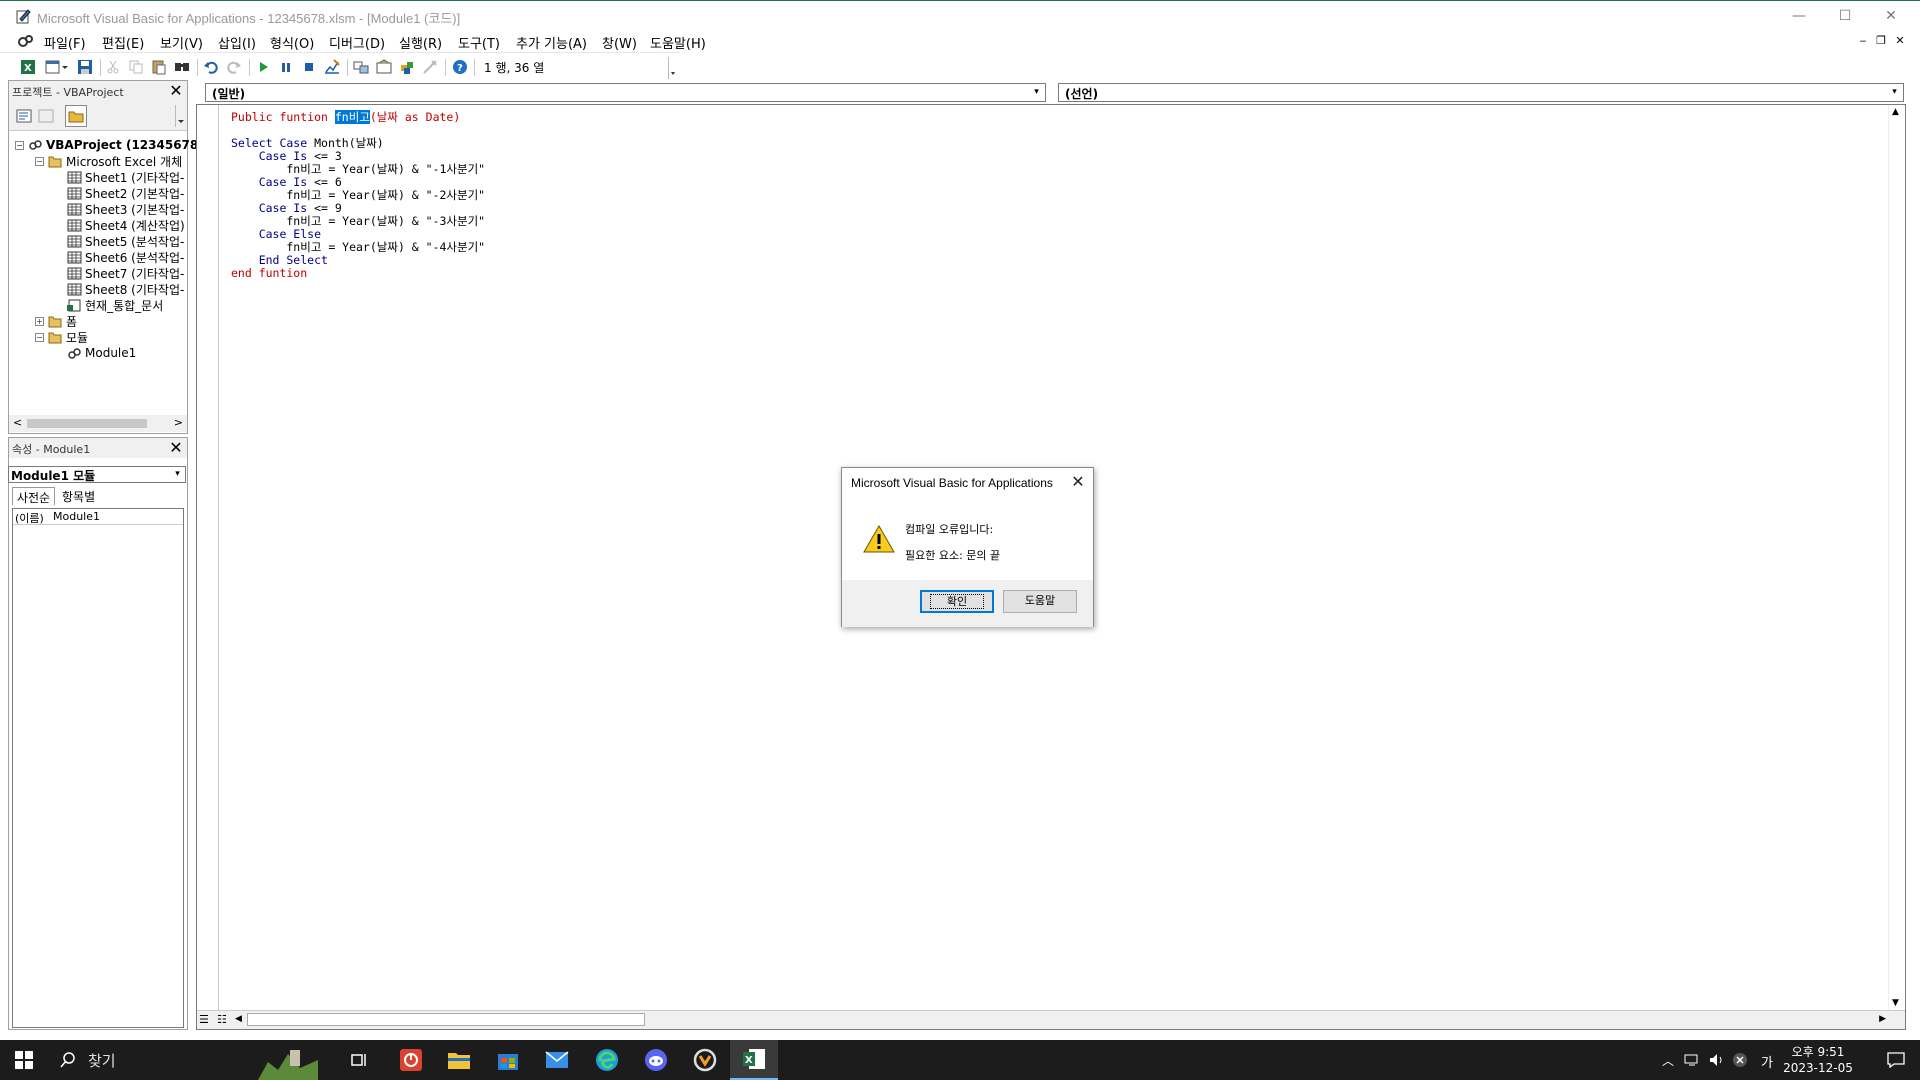 Image resolution: width=1920 pixels, height=1080 pixels. I want to click on scroll-left-icon: <, so click(17, 422).